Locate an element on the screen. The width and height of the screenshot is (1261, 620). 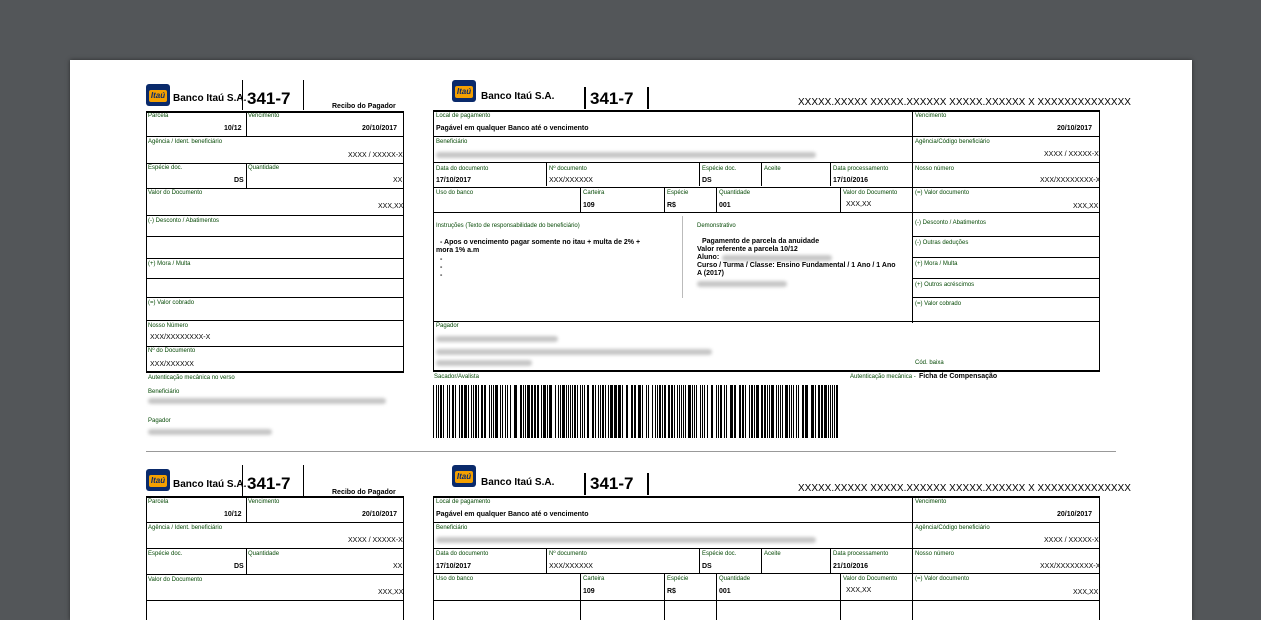
data-documento-label: Data do documento is located at coordinates (462, 169).